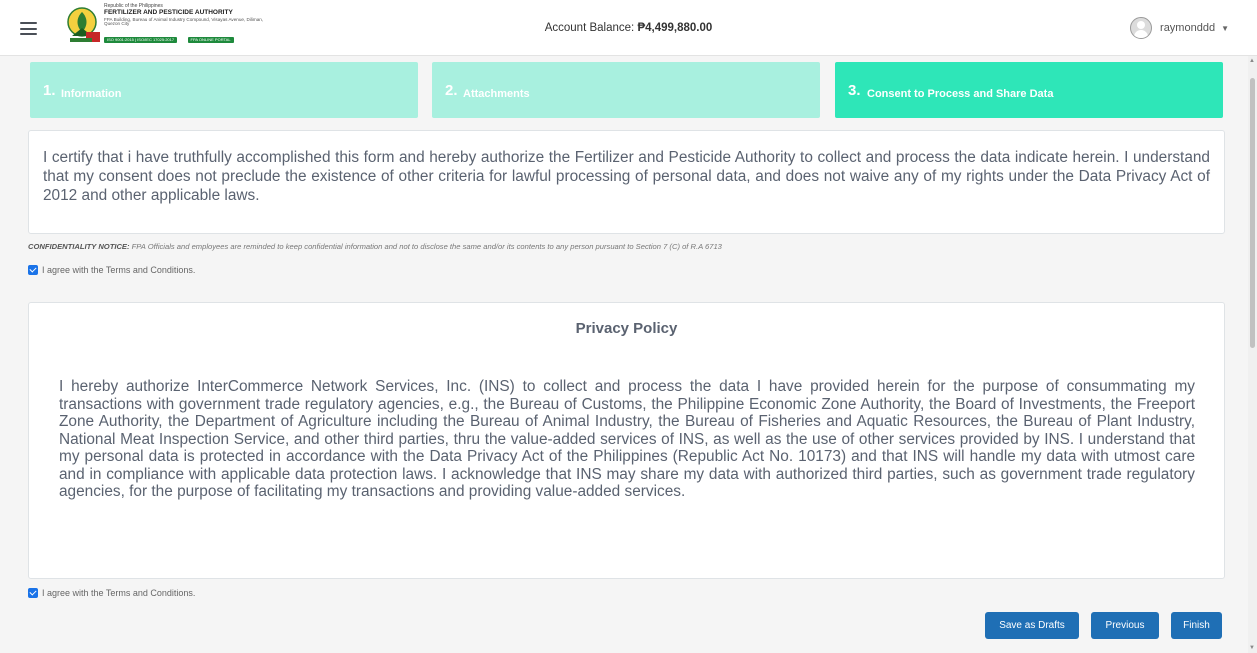  I want to click on finish-button: Finish, so click(1196, 625).